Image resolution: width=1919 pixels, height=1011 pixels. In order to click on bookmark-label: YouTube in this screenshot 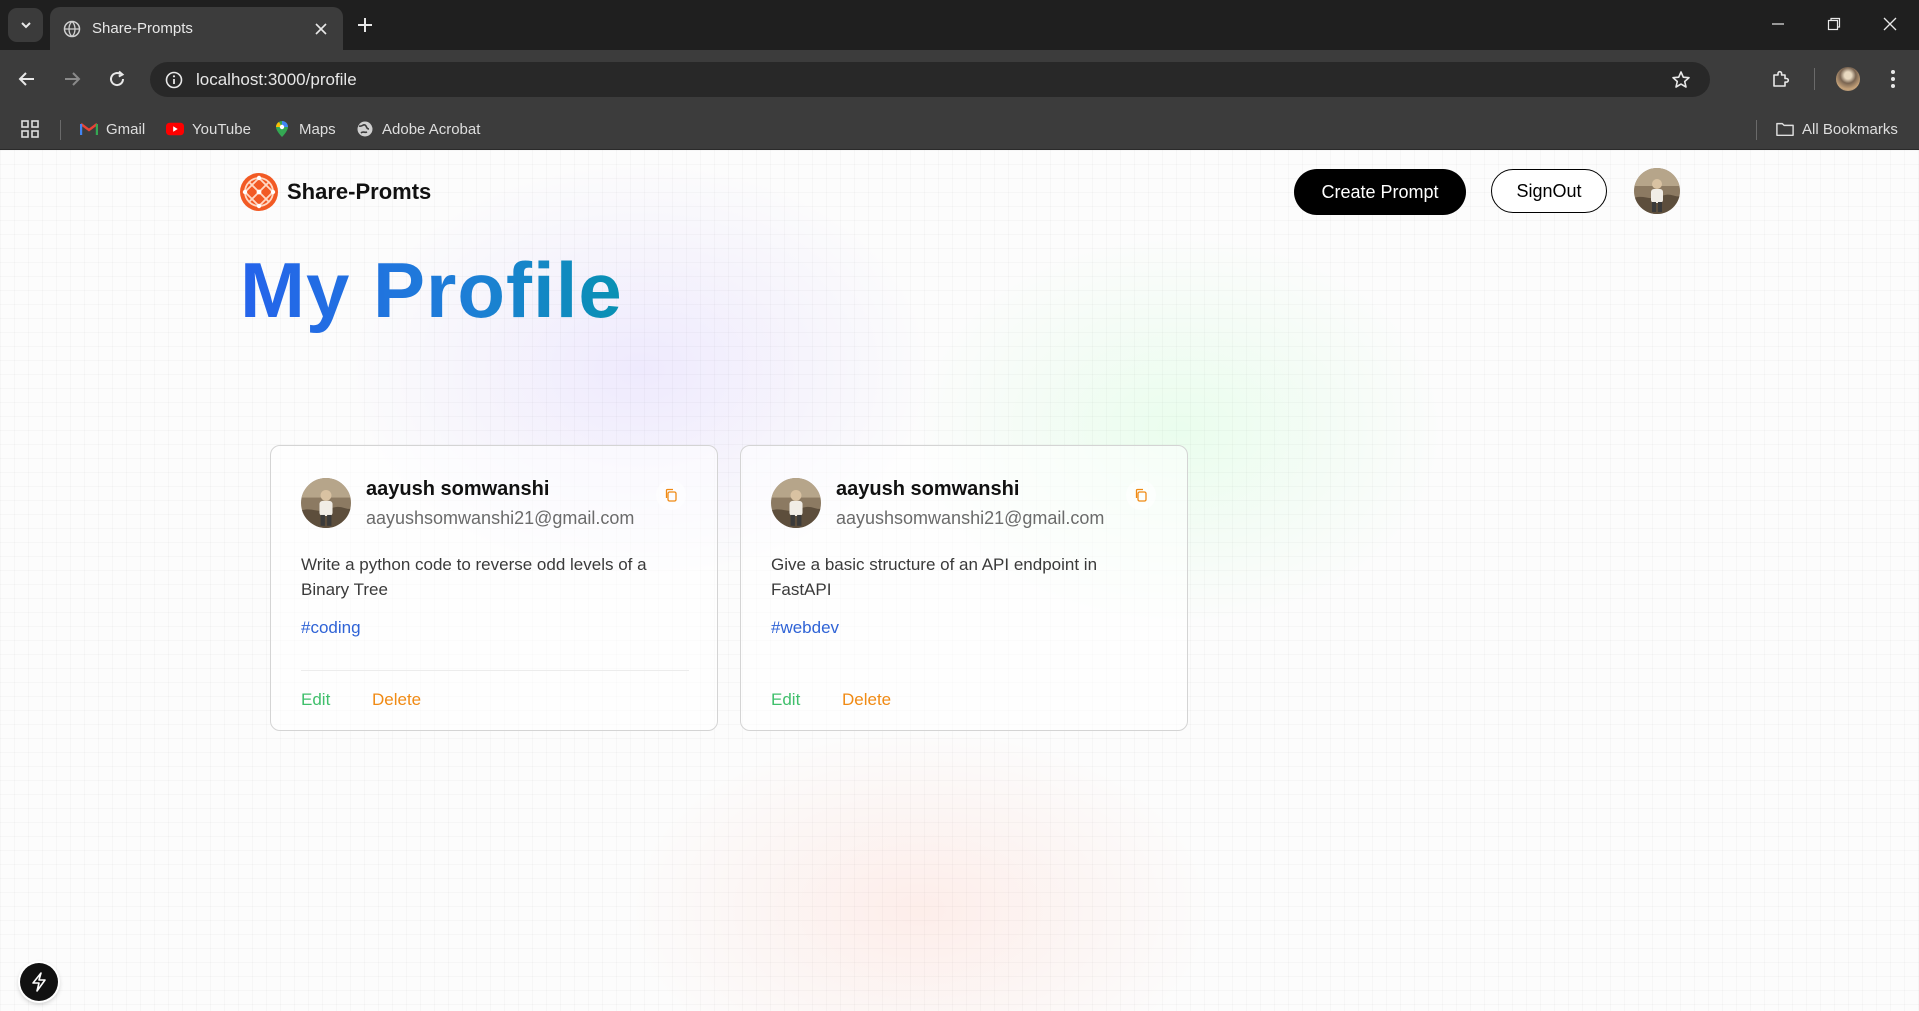, I will do `click(221, 129)`.